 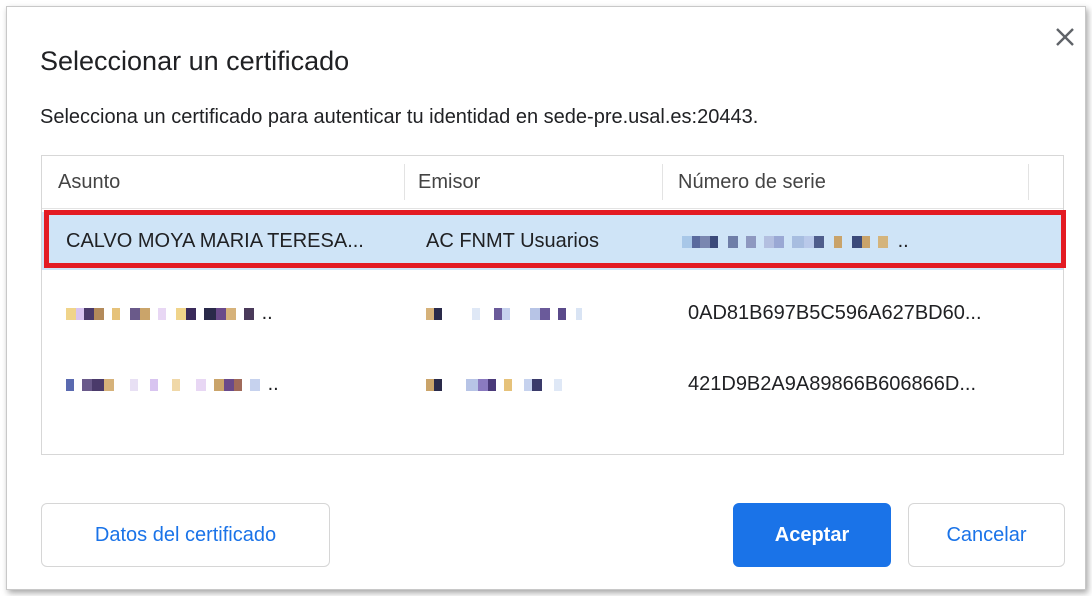 What do you see at coordinates (512, 241) in the screenshot?
I see `row-issuer: AC FNMT Usuarios` at bounding box center [512, 241].